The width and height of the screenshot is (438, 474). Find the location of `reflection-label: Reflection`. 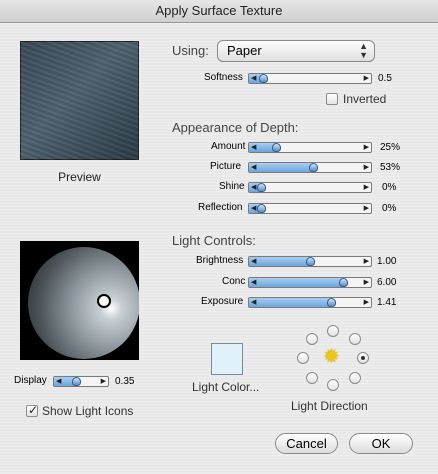

reflection-label: Reflection is located at coordinates (220, 207).